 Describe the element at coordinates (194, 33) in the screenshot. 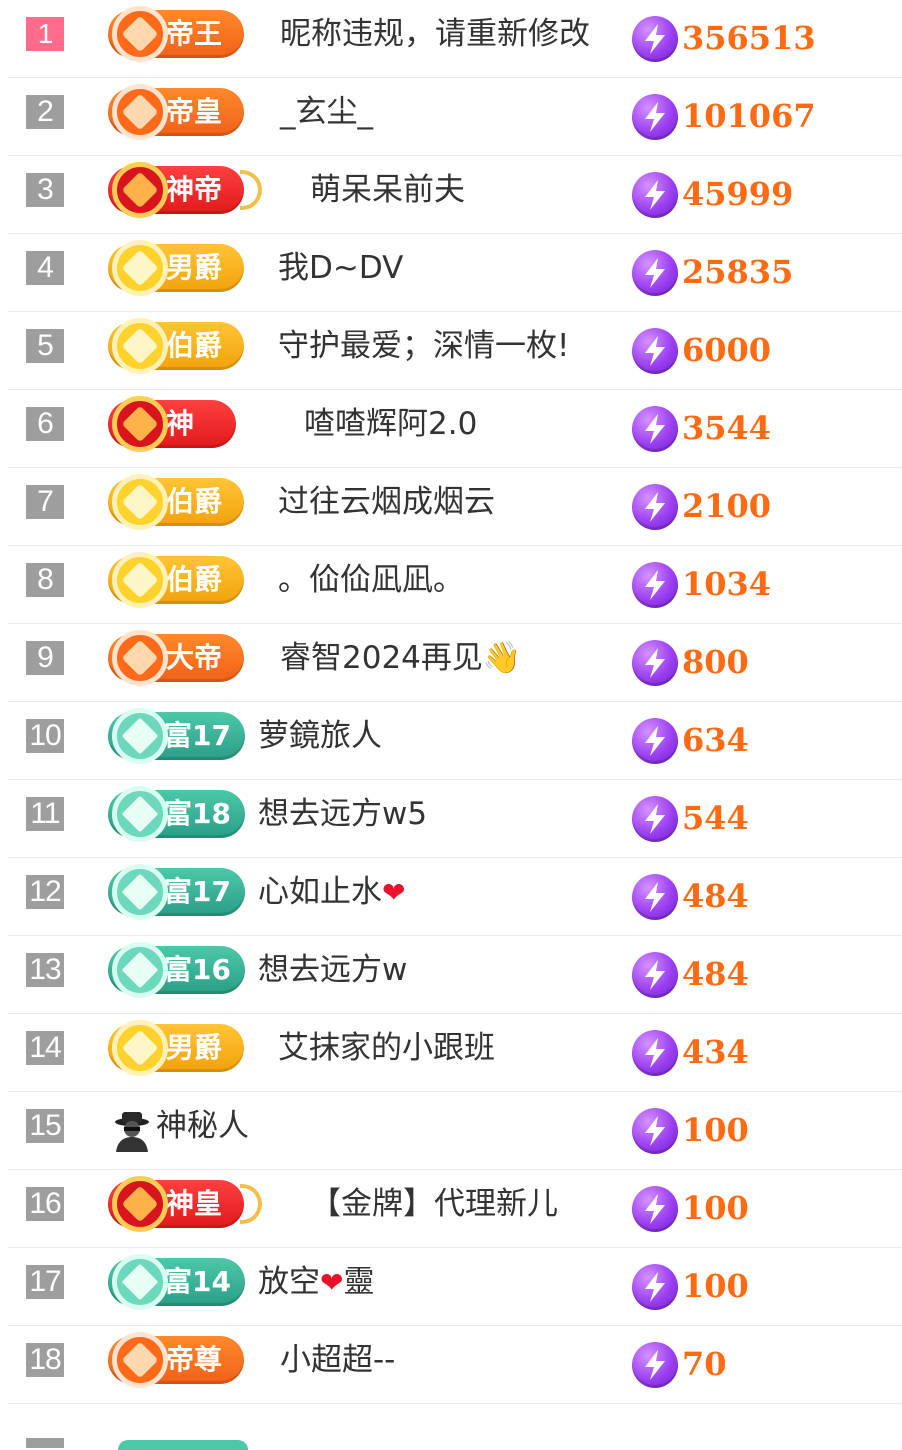

I see `badge-label: 帝王` at that location.